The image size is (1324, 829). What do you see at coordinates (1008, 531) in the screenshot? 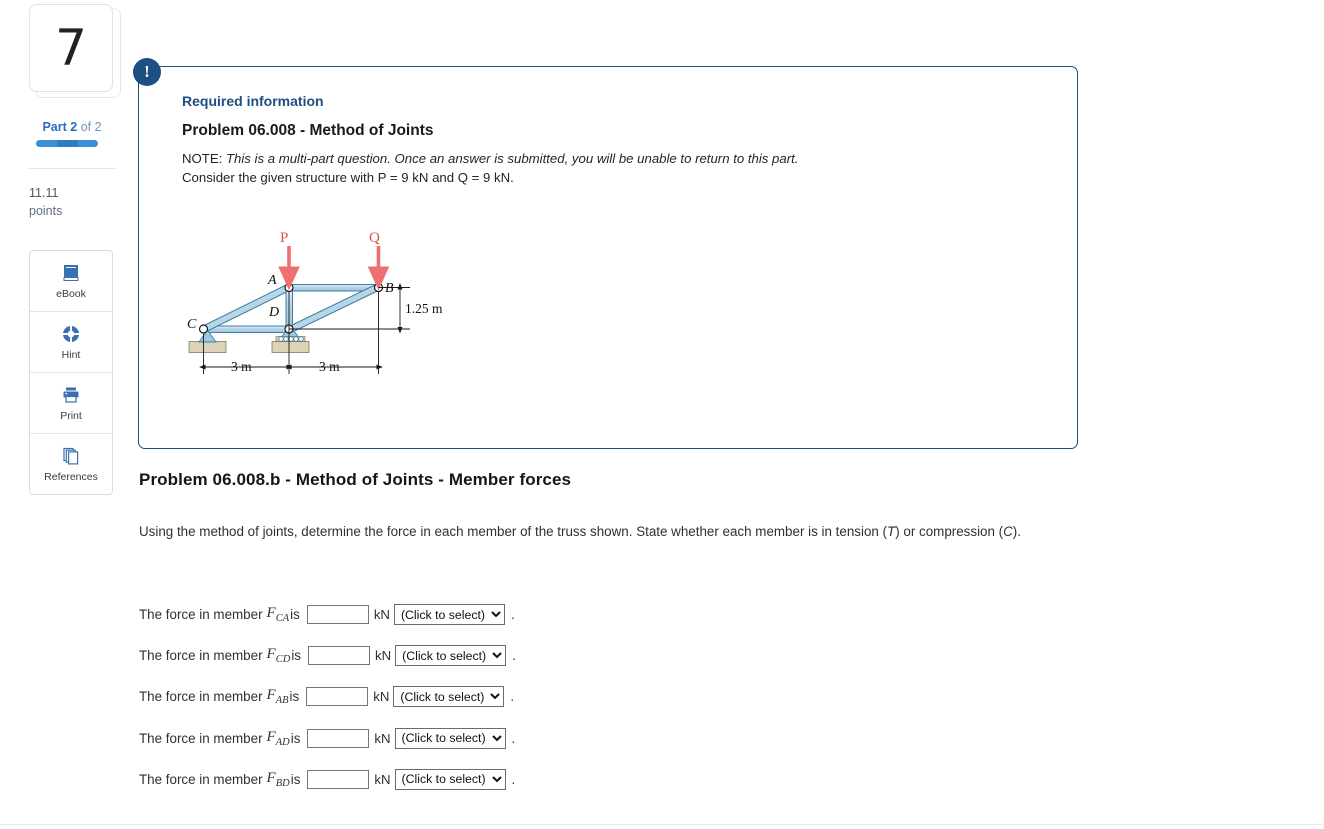
I see `prompt-compression-symbol: C` at bounding box center [1008, 531].